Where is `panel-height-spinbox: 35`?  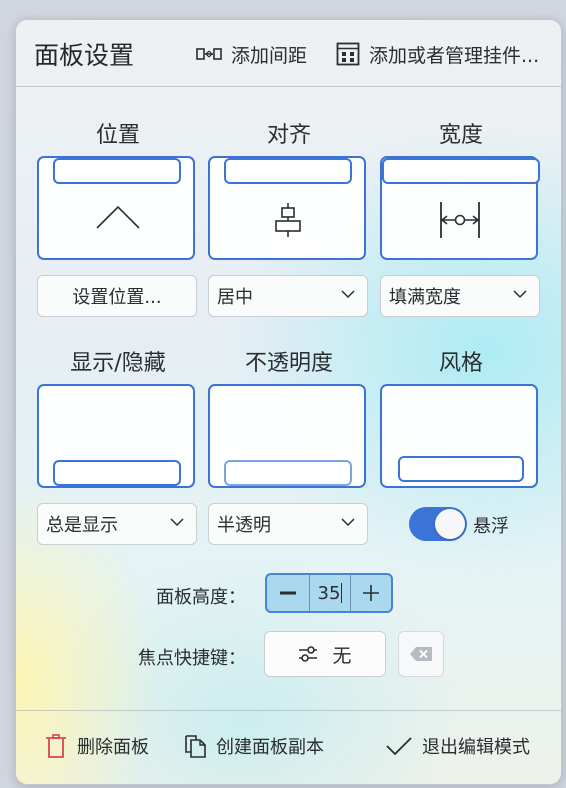 panel-height-spinbox: 35 is located at coordinates (329, 593).